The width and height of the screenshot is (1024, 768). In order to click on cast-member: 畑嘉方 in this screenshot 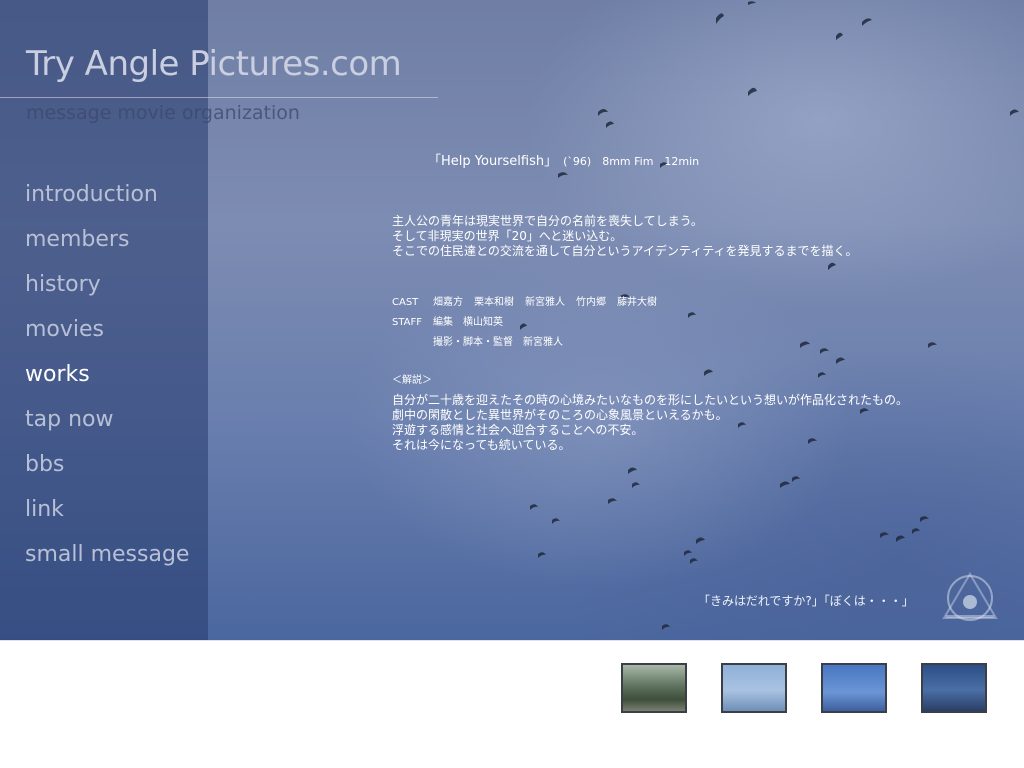, I will do `click(448, 302)`.